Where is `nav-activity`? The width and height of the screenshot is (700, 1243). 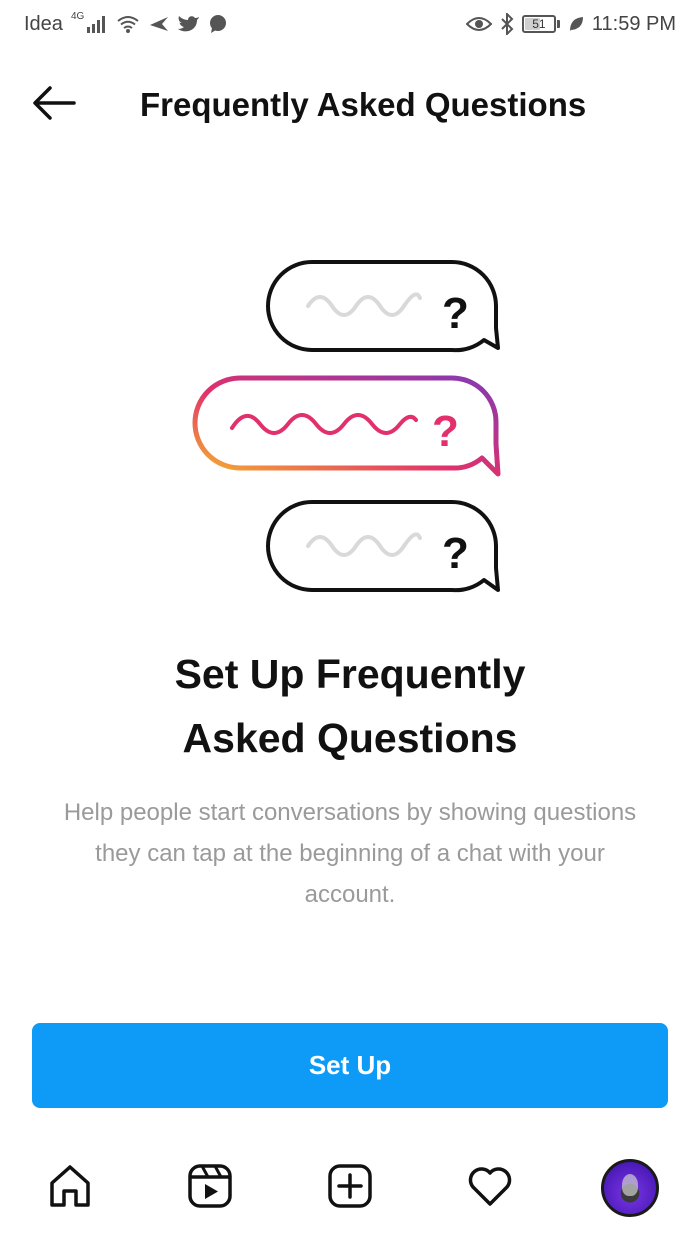
nav-activity is located at coordinates (490, 1188).